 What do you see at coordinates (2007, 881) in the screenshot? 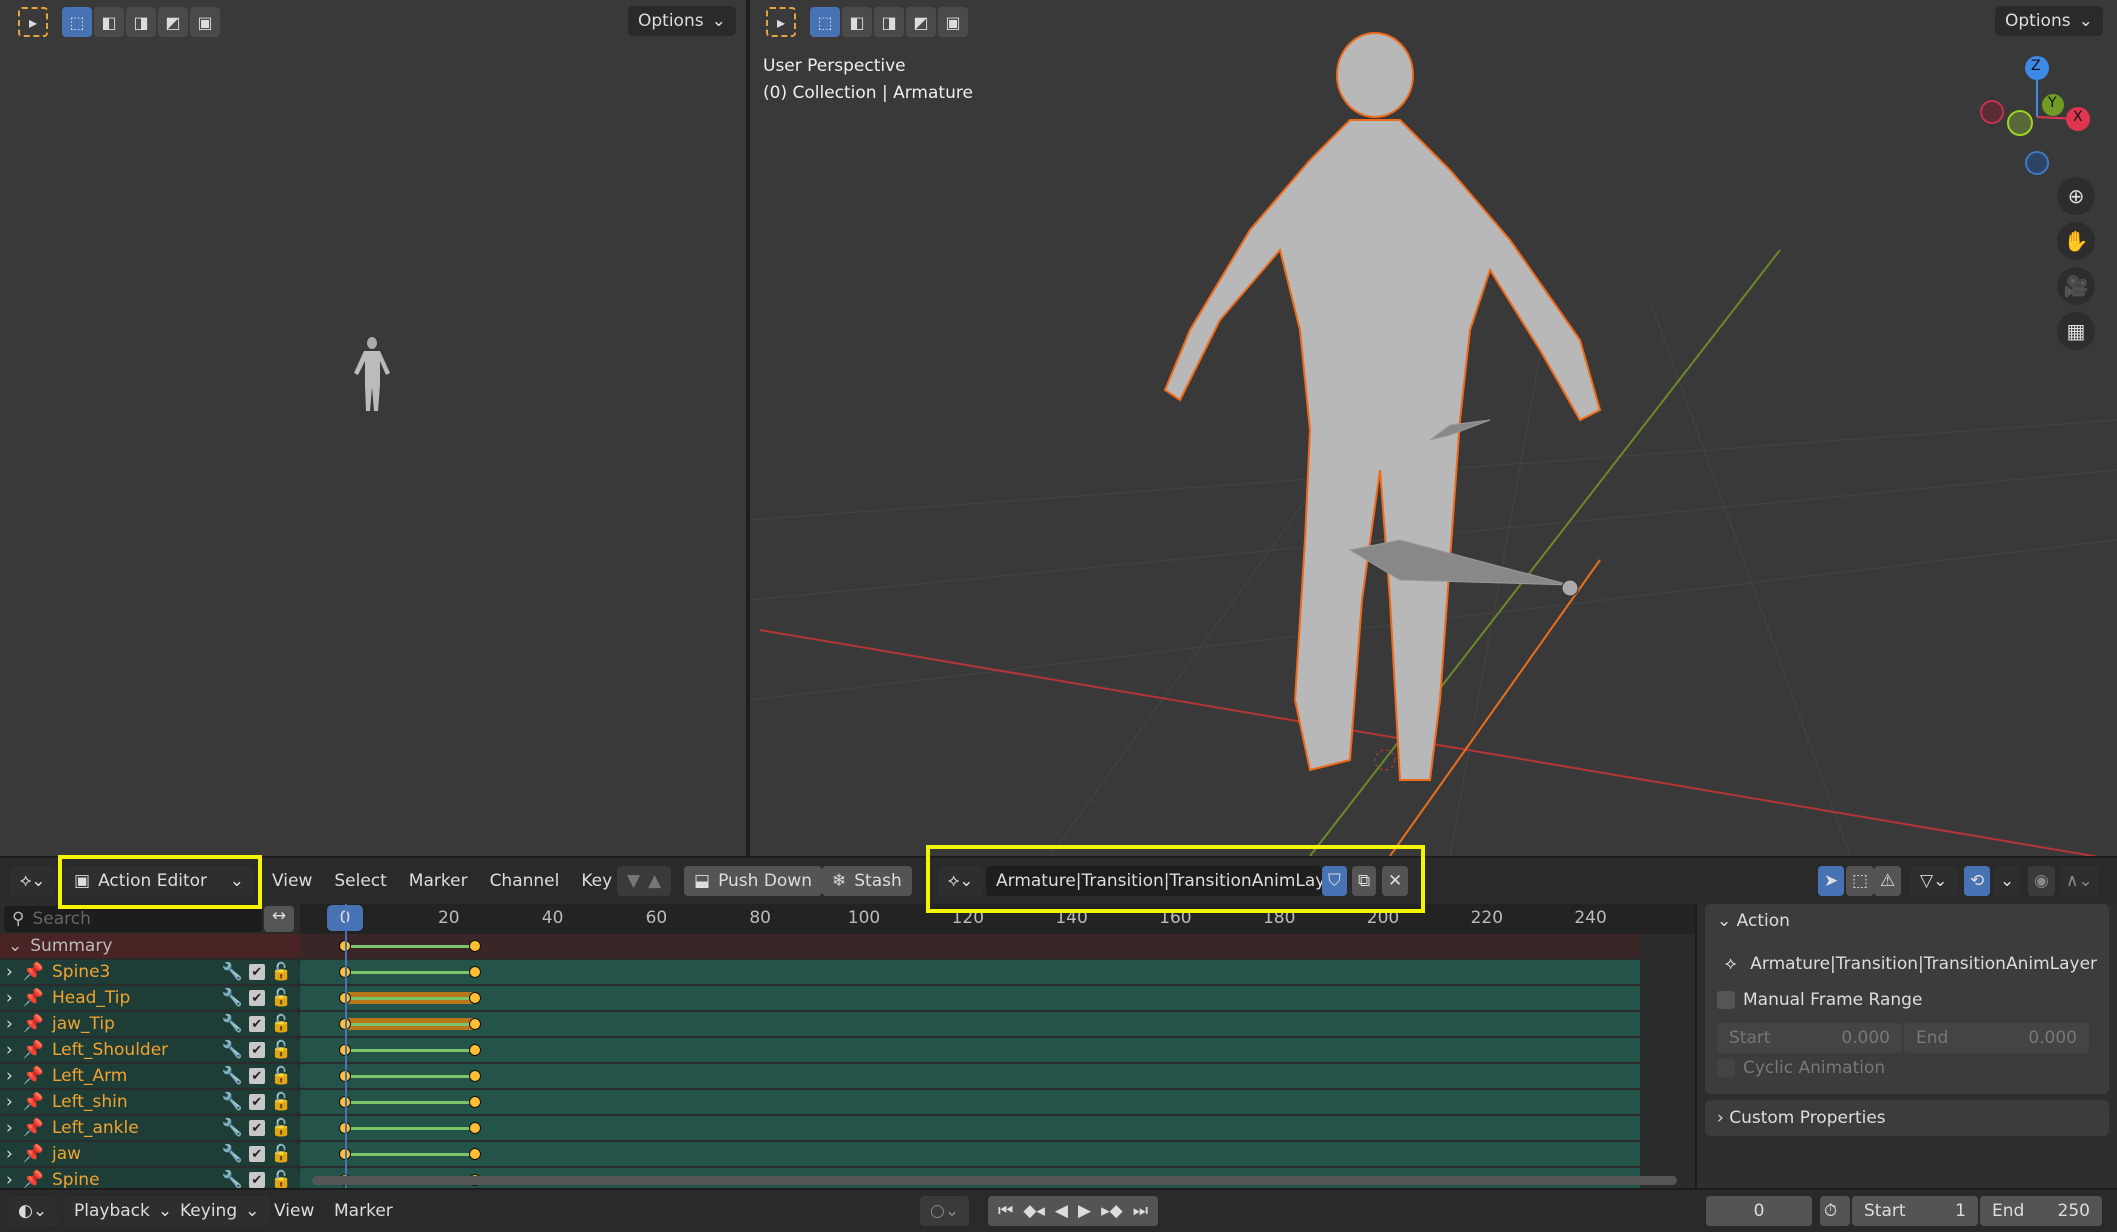
I see `snap-dropdown: ⌄` at bounding box center [2007, 881].